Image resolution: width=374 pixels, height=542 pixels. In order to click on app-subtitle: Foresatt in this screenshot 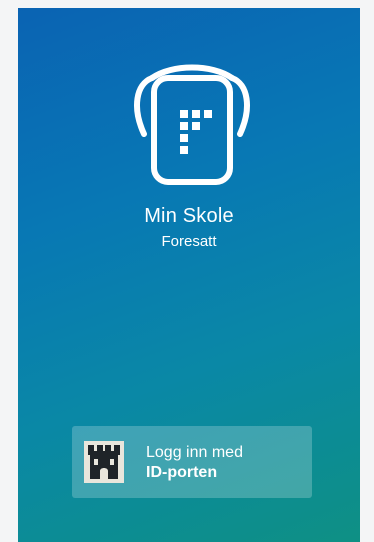, I will do `click(189, 241)`.